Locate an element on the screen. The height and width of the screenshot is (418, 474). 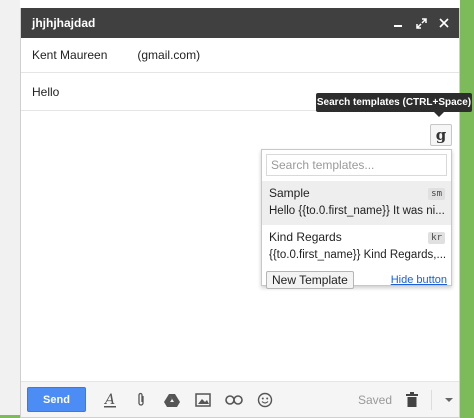
drive-icon is located at coordinates (171, 400).